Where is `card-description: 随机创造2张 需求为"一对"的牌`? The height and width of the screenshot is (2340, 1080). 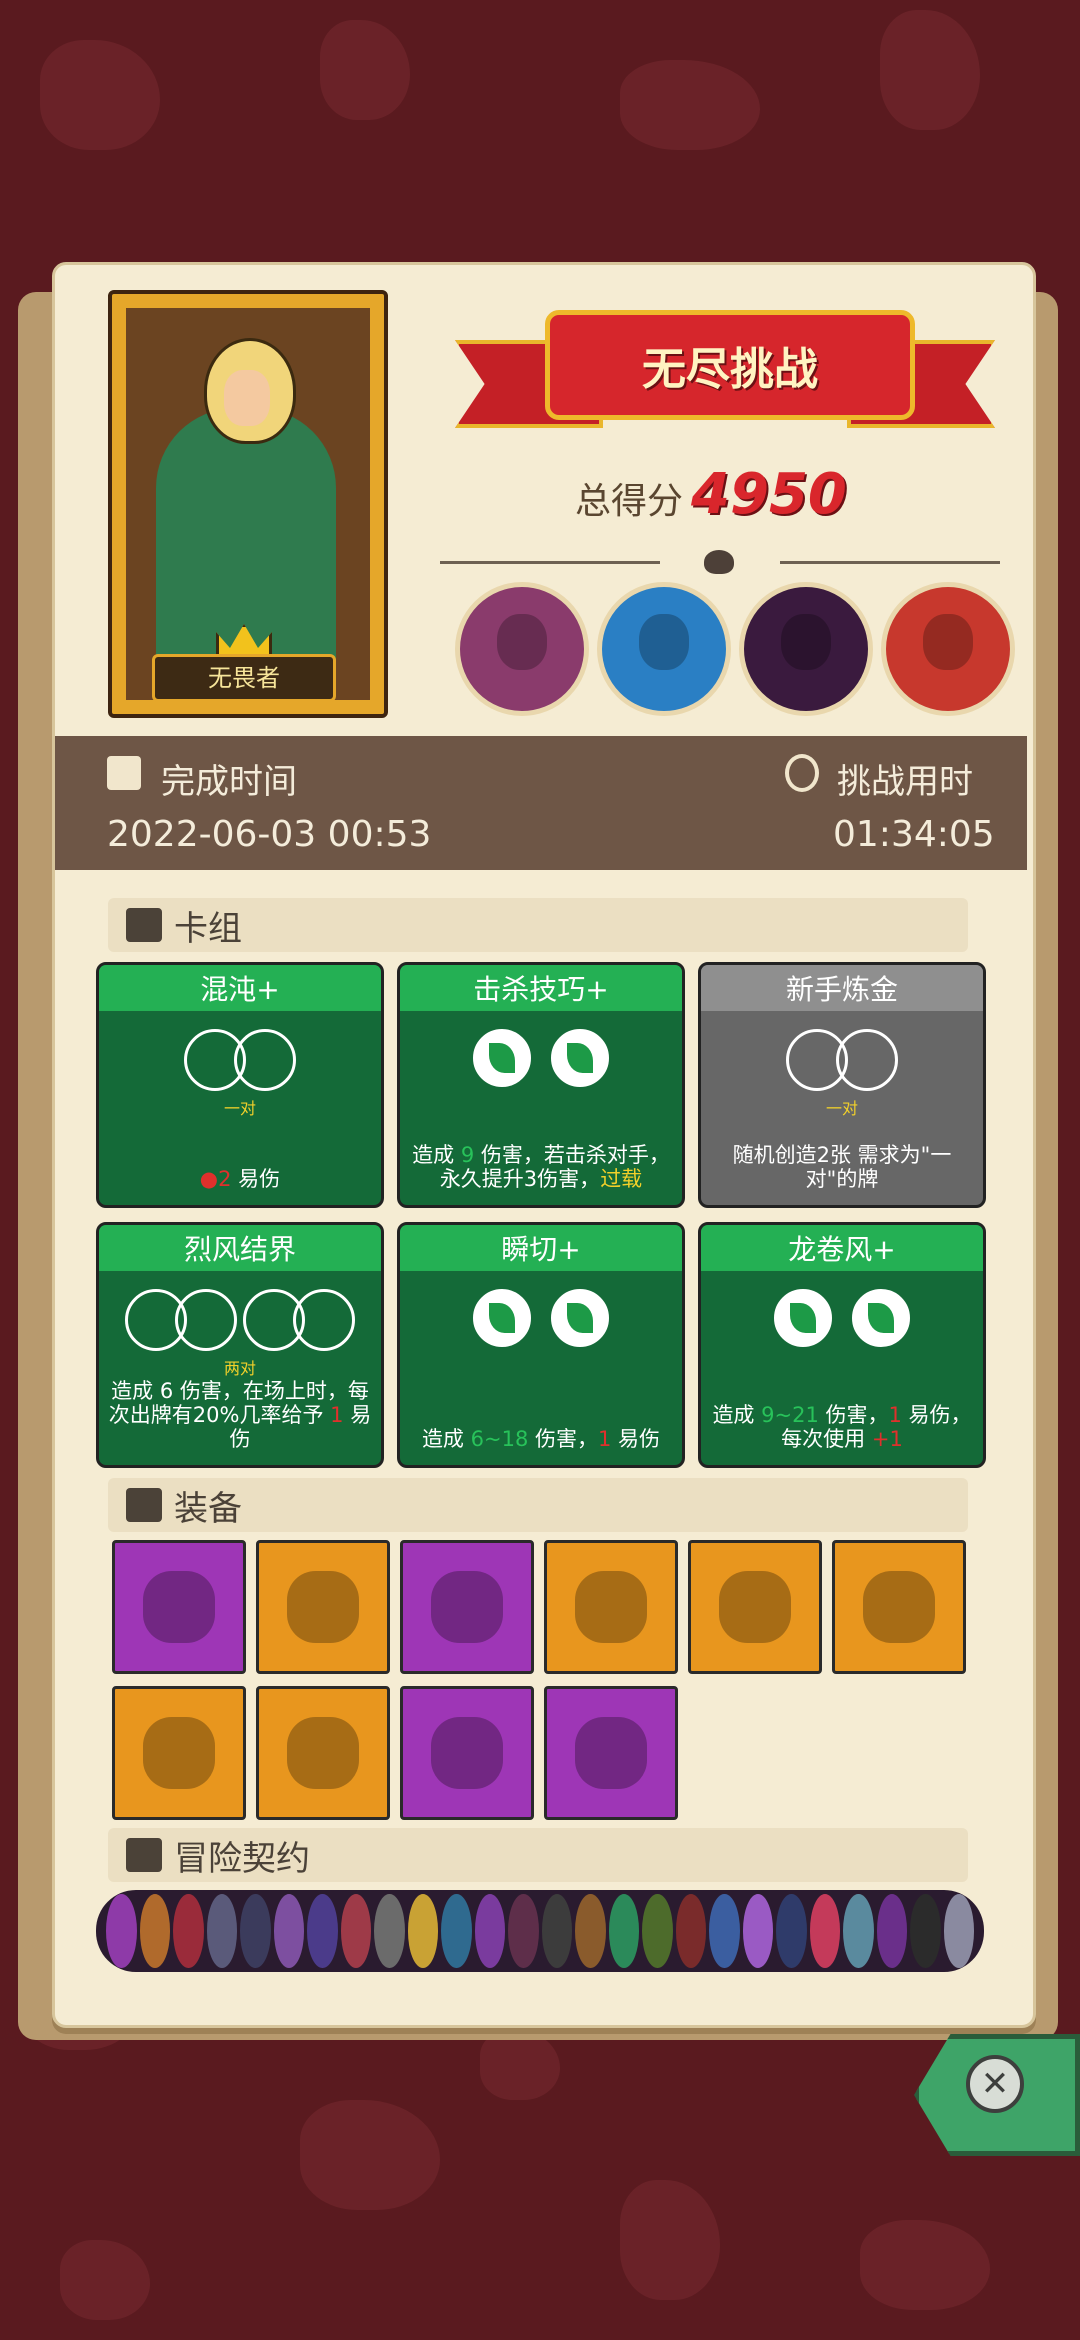 card-description: 随机创造2张 需求为"一对"的牌 is located at coordinates (842, 1167).